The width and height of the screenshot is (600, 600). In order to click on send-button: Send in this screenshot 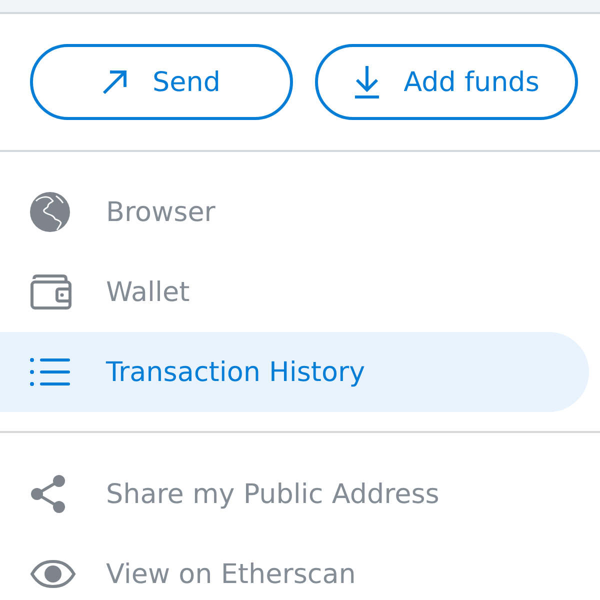, I will do `click(161, 82)`.